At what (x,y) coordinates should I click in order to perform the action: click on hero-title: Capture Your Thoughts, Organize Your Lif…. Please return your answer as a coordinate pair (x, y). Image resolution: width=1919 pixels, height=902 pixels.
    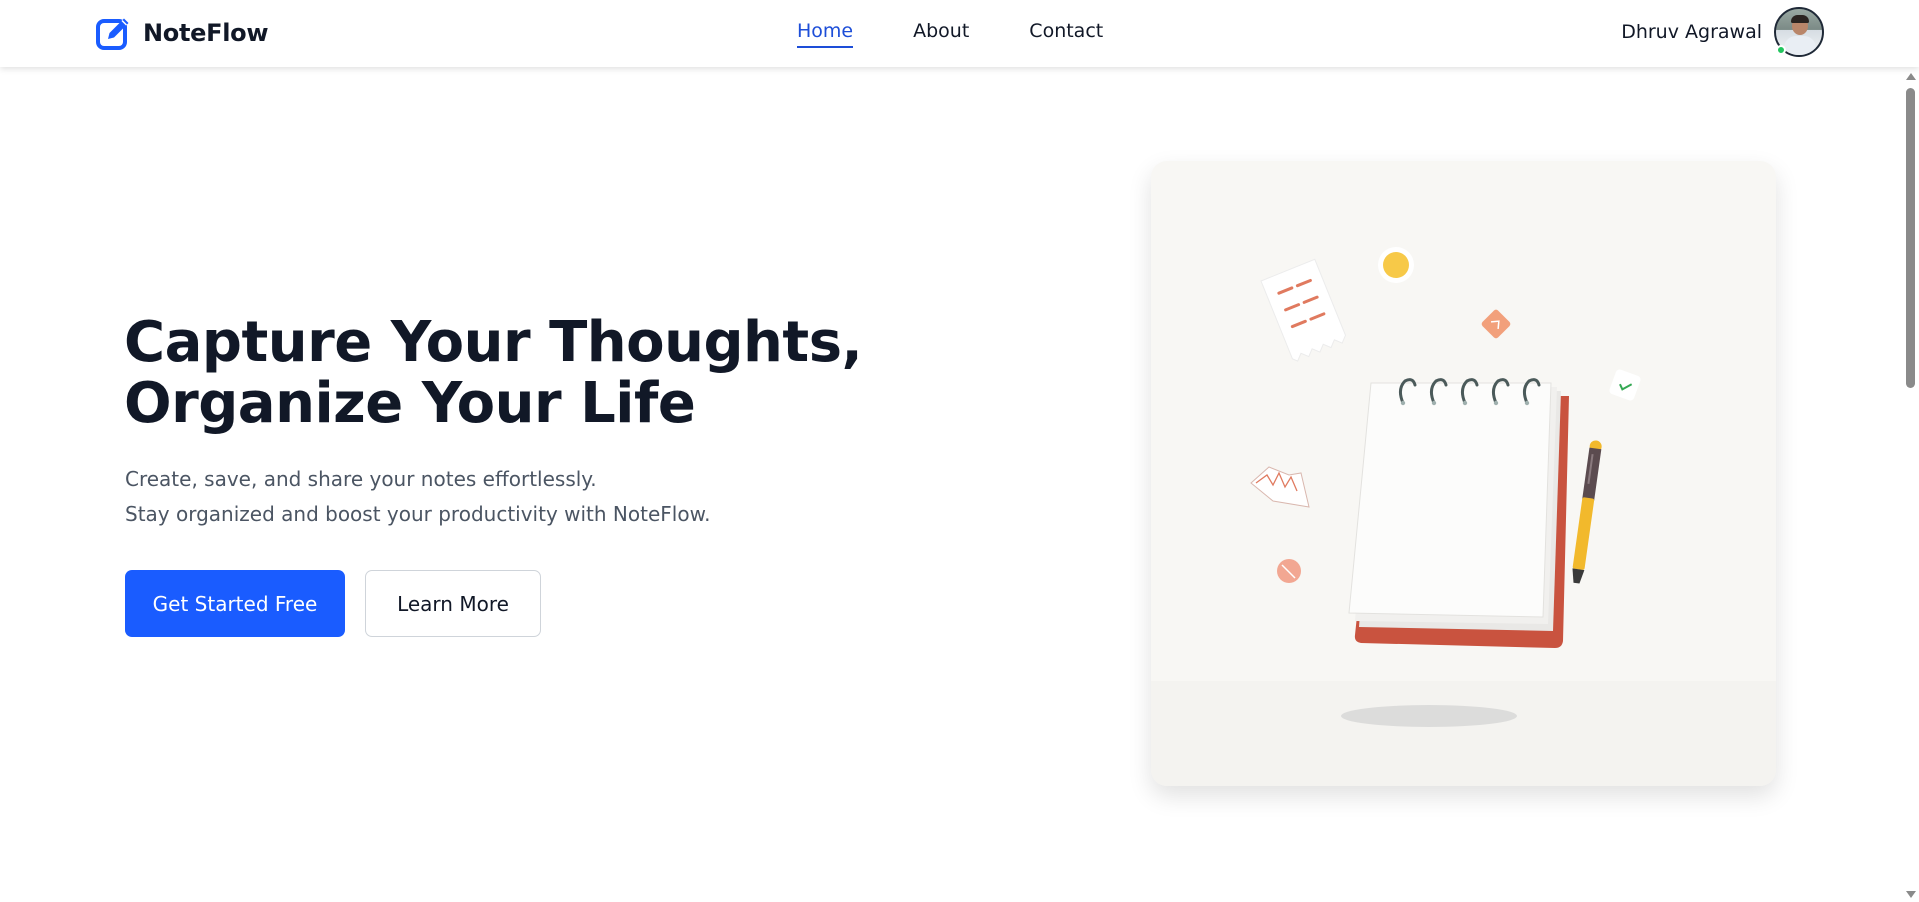
    Looking at the image, I should click on (493, 373).